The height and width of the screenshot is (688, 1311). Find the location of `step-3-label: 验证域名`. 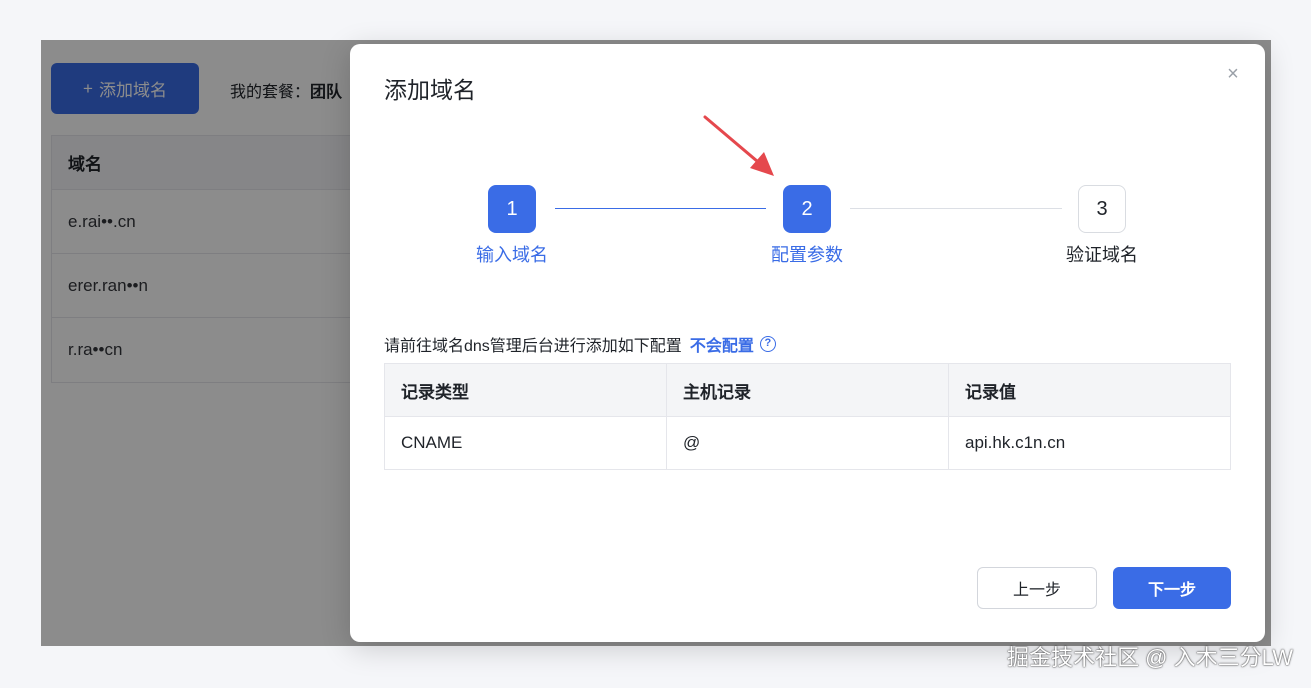

step-3-label: 验证域名 is located at coordinates (1102, 255).